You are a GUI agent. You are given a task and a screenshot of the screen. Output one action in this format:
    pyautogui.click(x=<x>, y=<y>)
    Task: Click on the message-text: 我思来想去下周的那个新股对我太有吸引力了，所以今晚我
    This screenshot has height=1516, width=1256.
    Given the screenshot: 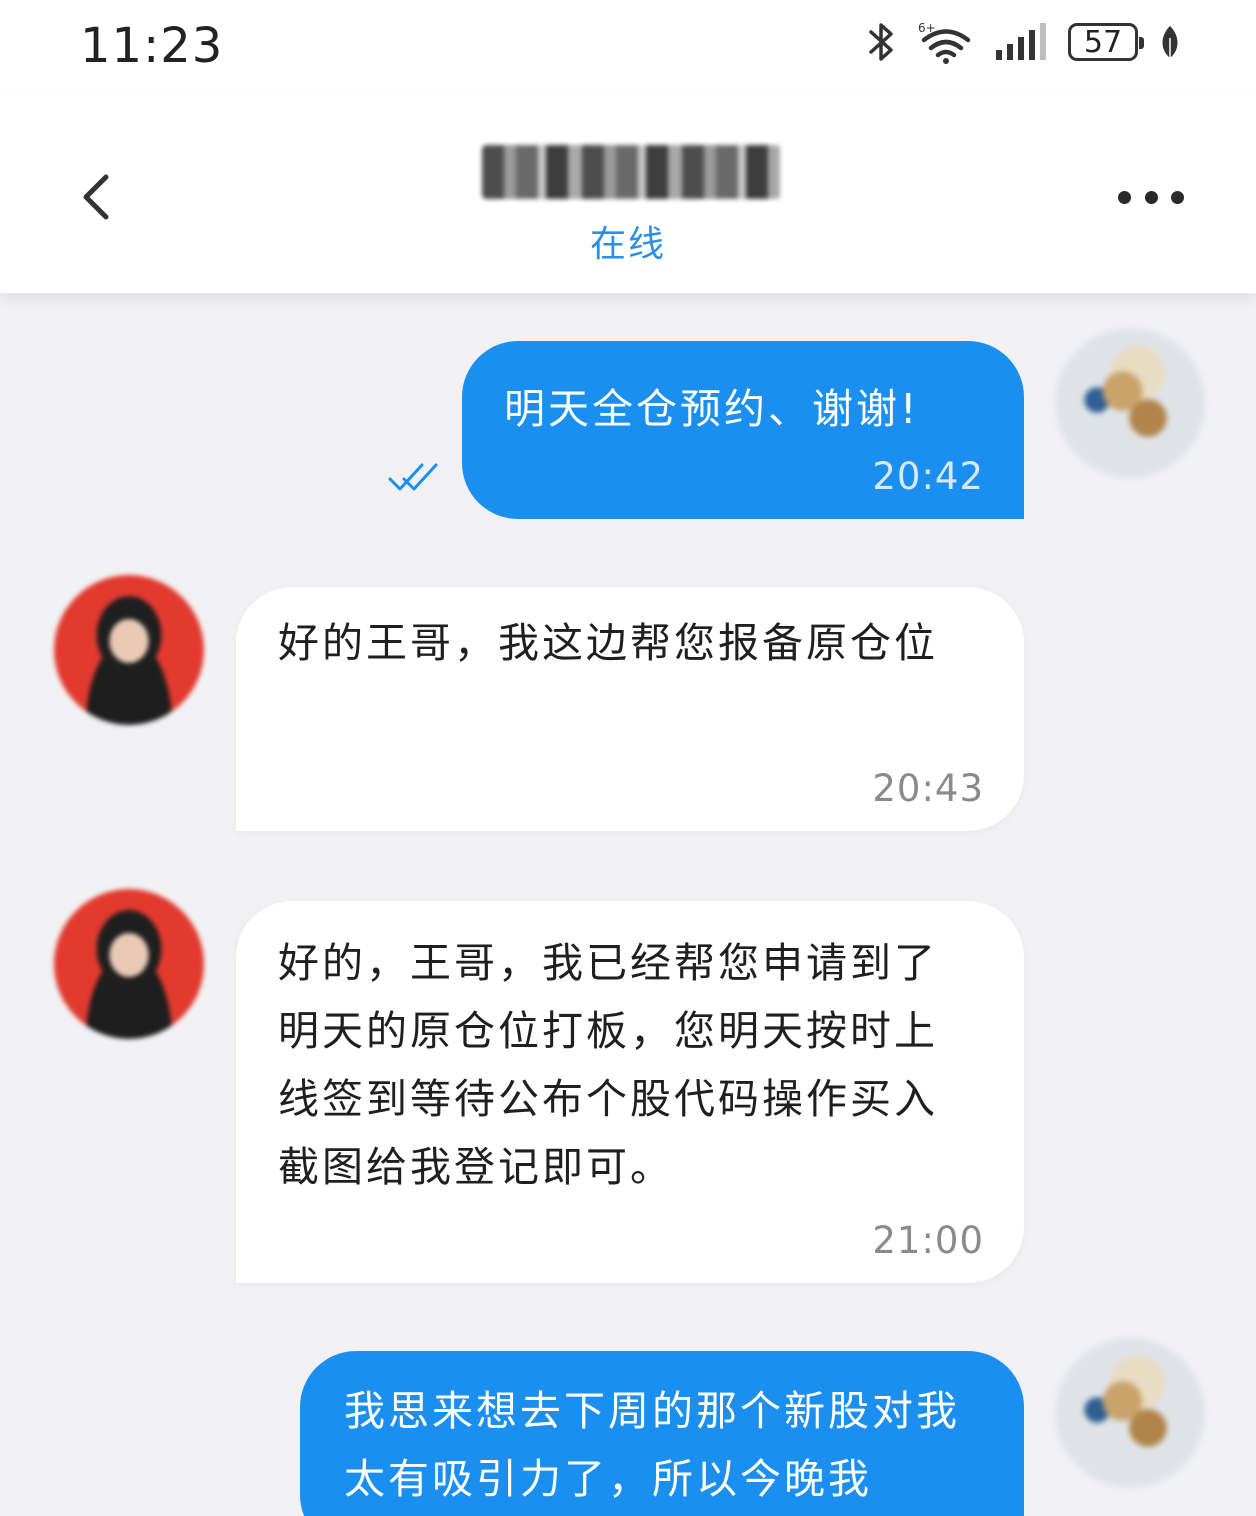 What is the action you would take?
    pyautogui.click(x=652, y=1445)
    